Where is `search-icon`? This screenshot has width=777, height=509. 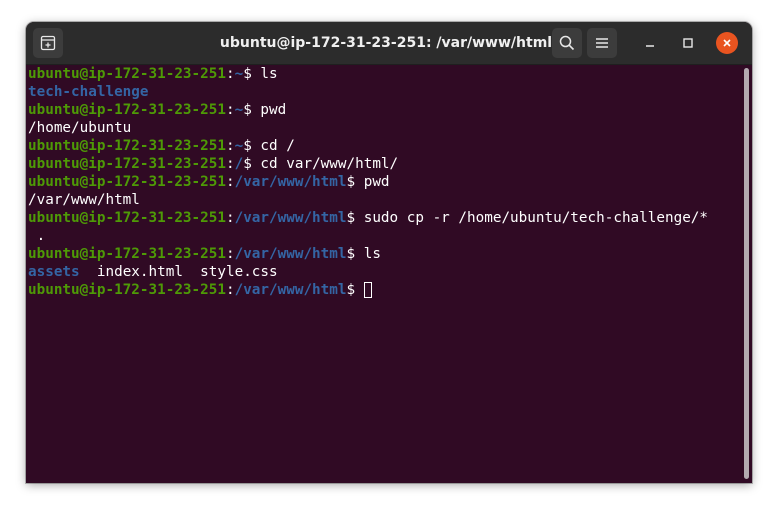 search-icon is located at coordinates (567, 43).